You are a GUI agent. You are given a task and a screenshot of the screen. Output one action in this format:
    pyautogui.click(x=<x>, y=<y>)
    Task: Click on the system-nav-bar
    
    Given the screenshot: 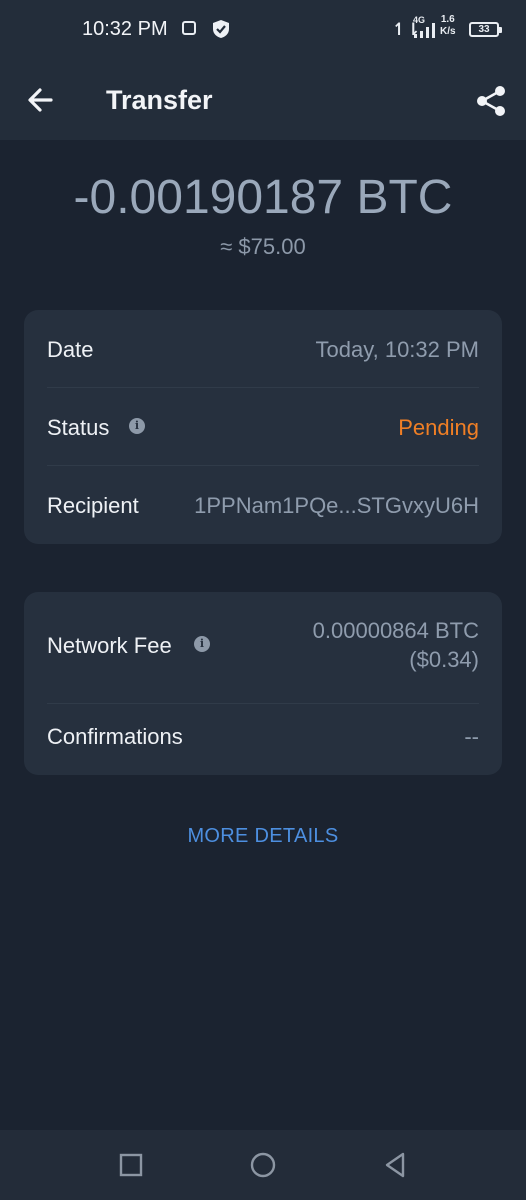 What is the action you would take?
    pyautogui.click(x=263, y=1165)
    